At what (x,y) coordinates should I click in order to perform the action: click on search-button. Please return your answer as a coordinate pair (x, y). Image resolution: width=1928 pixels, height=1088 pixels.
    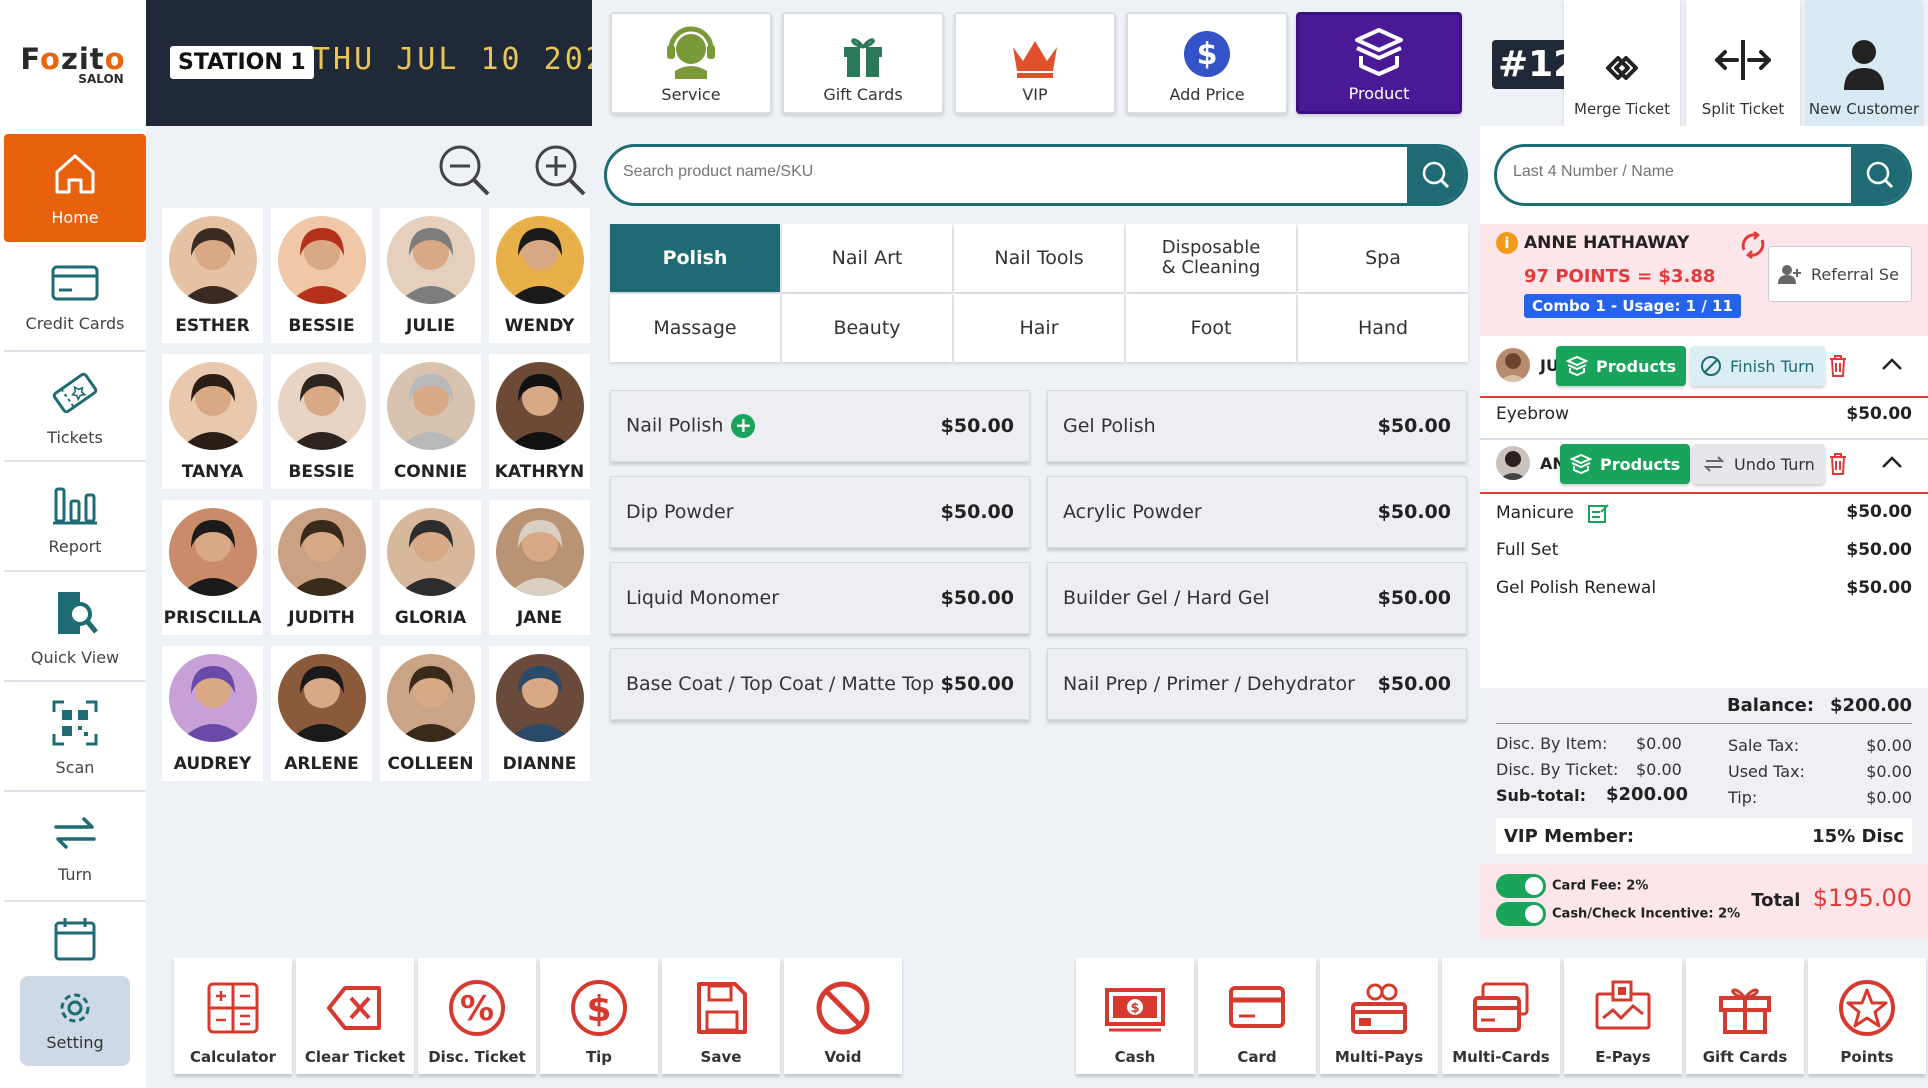
    Looking at the image, I should click on (1436, 175).